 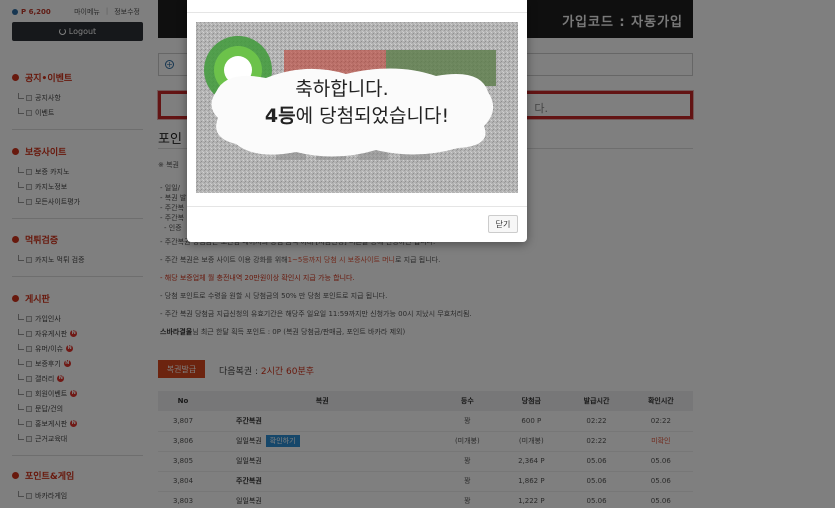 I want to click on modal-body: 축하합니다. 4등에 당첨되었습니다!, so click(x=357, y=107).